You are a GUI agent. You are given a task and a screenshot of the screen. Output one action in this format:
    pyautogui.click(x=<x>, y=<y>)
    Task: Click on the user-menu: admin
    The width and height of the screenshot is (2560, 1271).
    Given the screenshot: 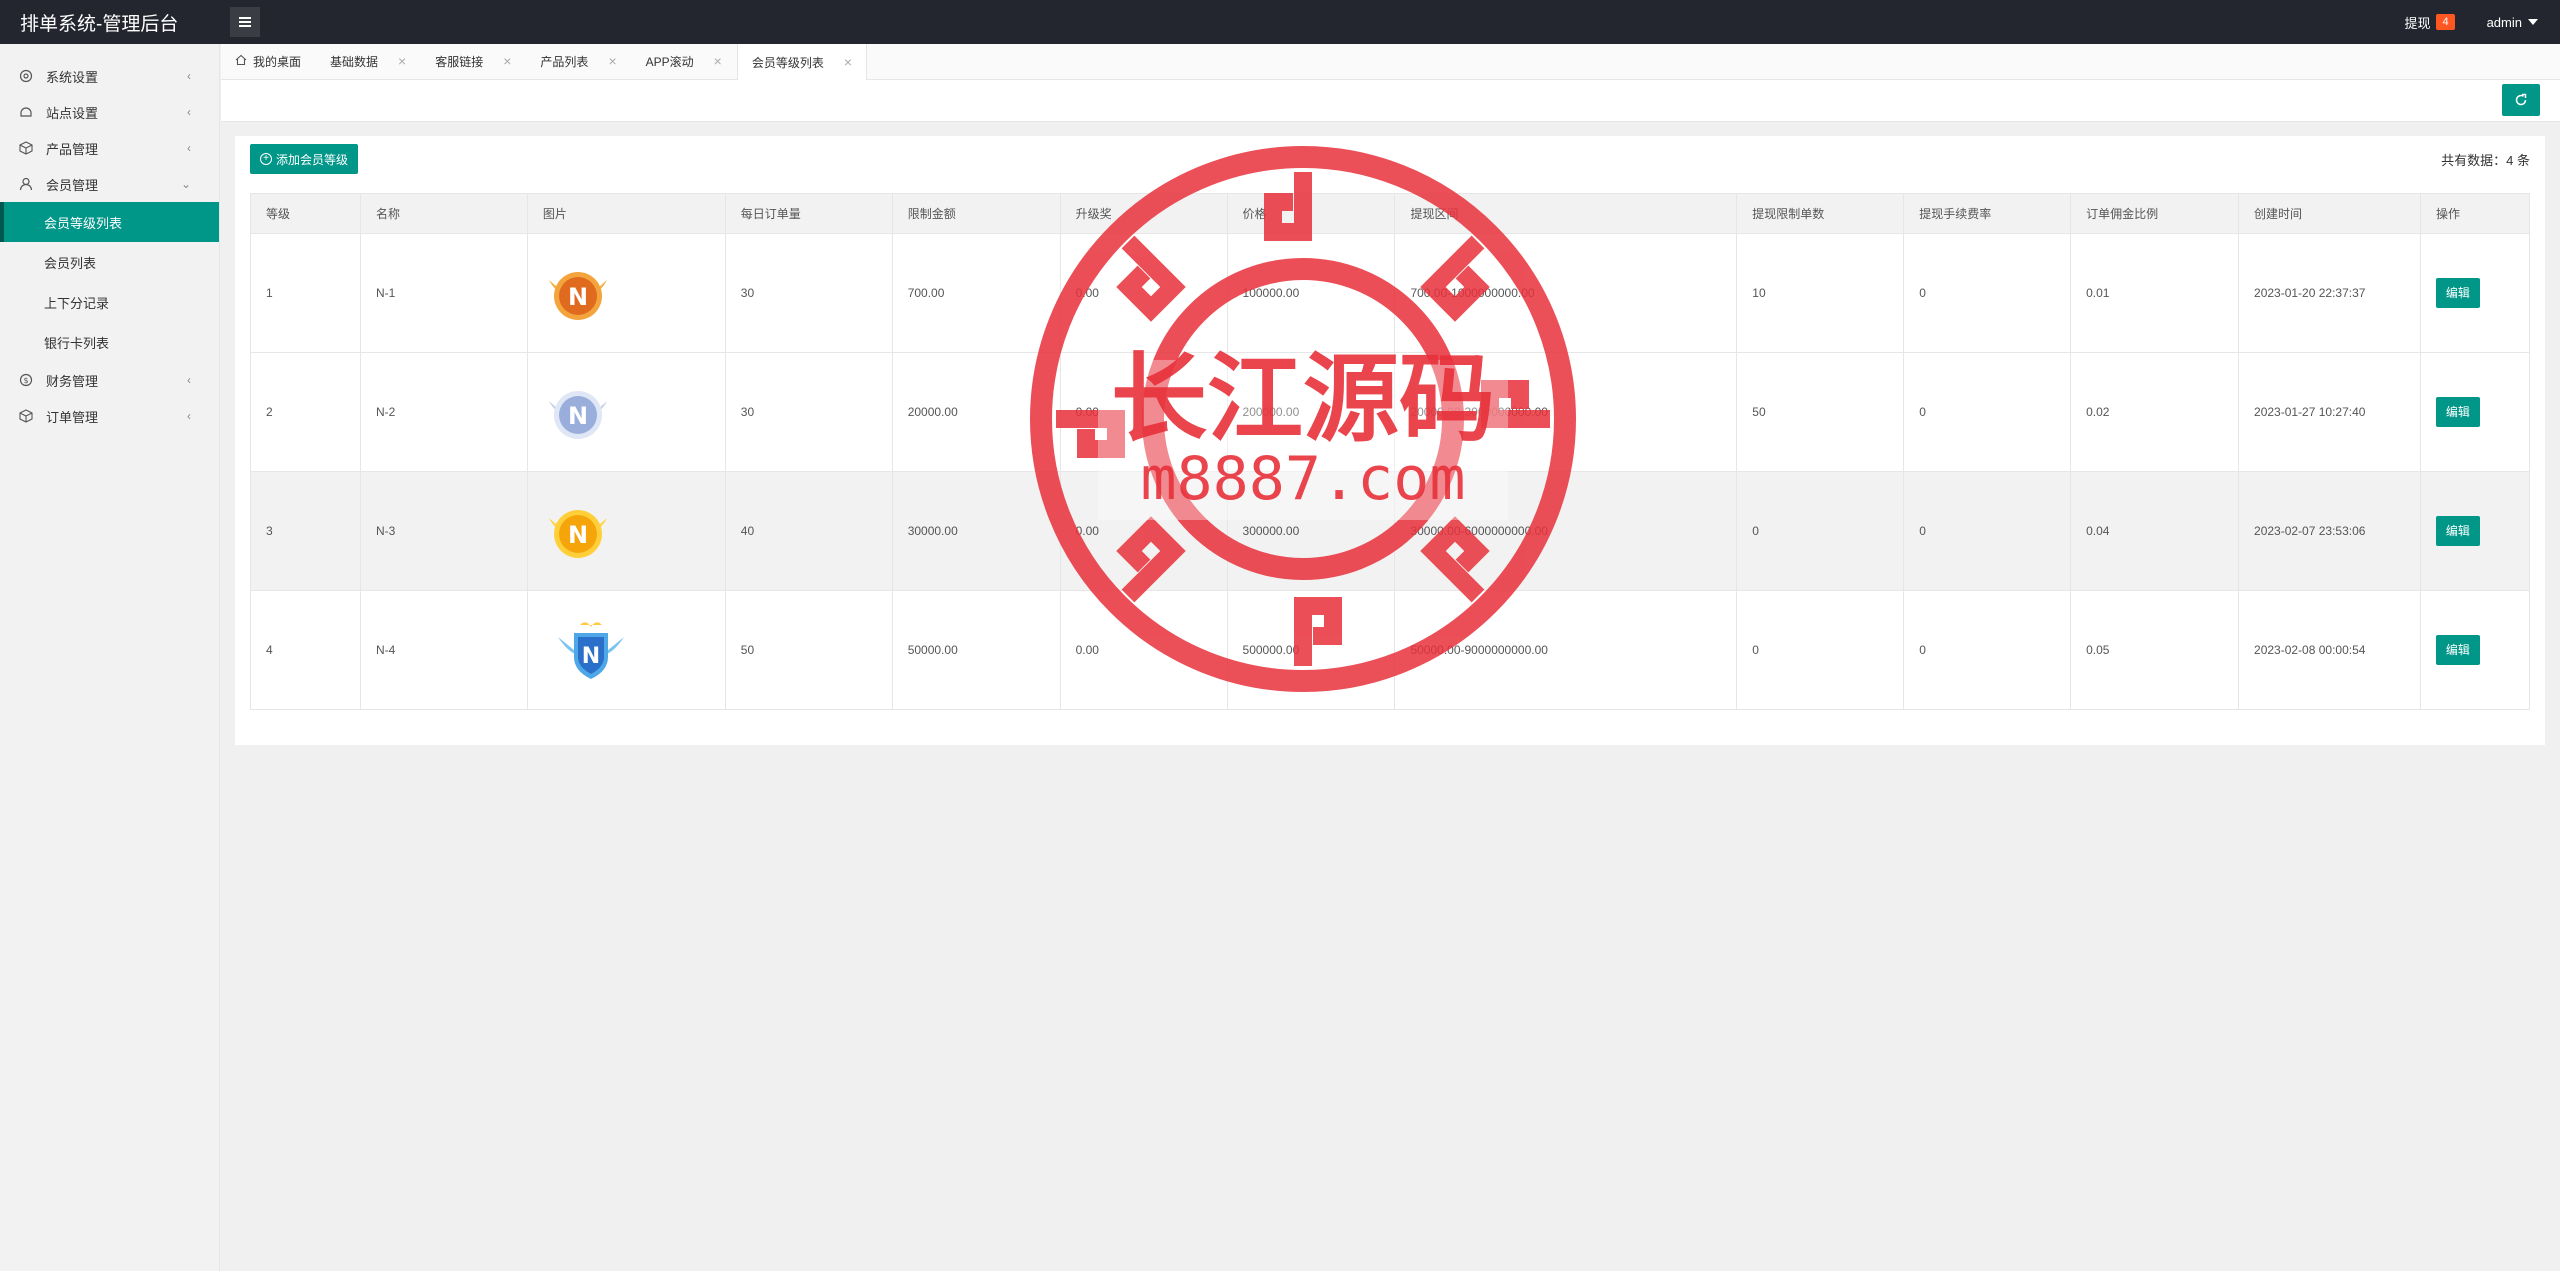 What is the action you would take?
    pyautogui.click(x=2512, y=22)
    